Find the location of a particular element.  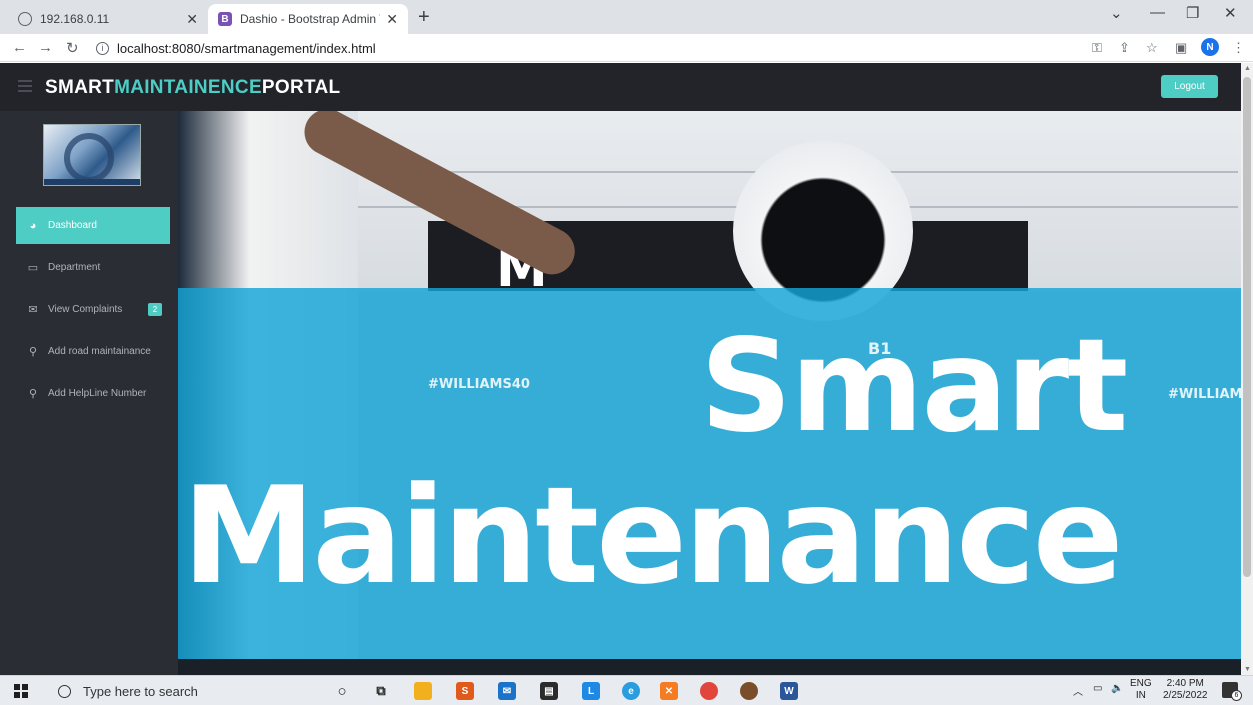

restore-icon: ❐ is located at coordinates (1192, 13).